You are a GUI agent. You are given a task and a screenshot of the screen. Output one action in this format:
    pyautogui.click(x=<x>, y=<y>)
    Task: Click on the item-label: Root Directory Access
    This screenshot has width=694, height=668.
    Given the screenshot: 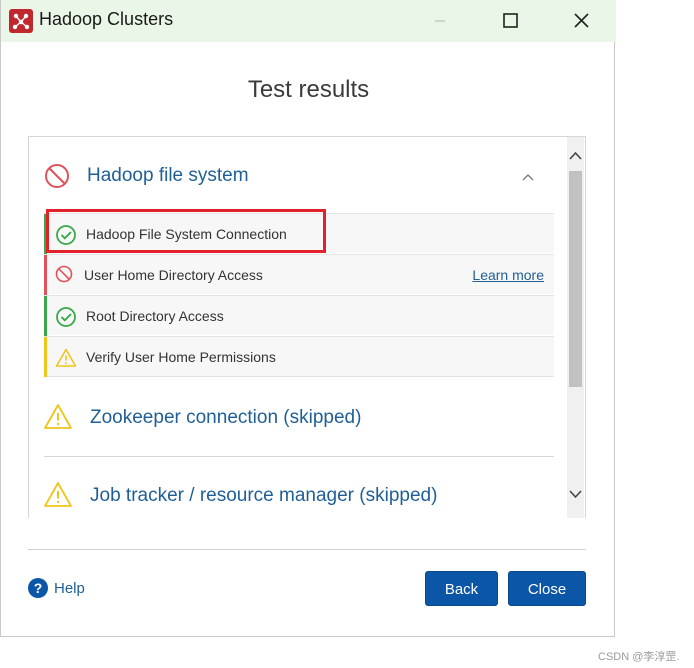 What is the action you would take?
    pyautogui.click(x=155, y=316)
    